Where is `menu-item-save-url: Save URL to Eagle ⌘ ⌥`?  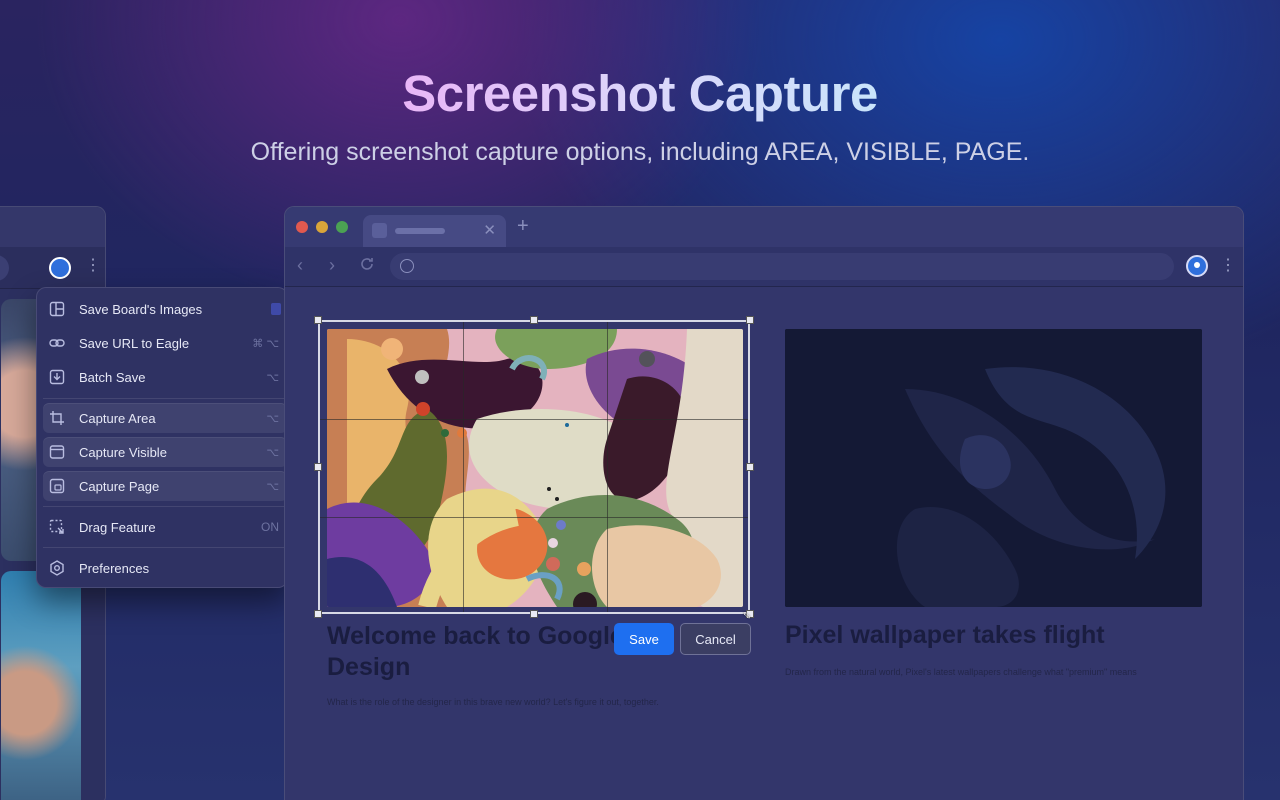
menu-item-save-url: Save URL to Eagle ⌘ ⌥ is located at coordinates (165, 343).